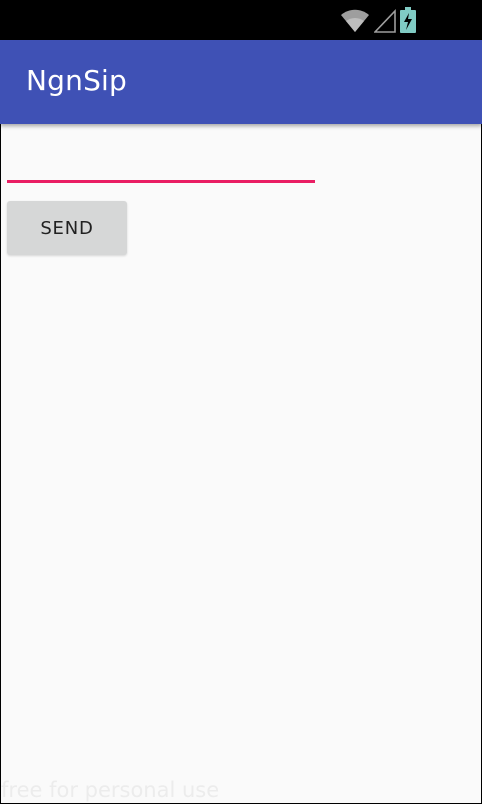 The width and height of the screenshot is (482, 804). I want to click on watermark-text: free for personal use, so click(110, 790).